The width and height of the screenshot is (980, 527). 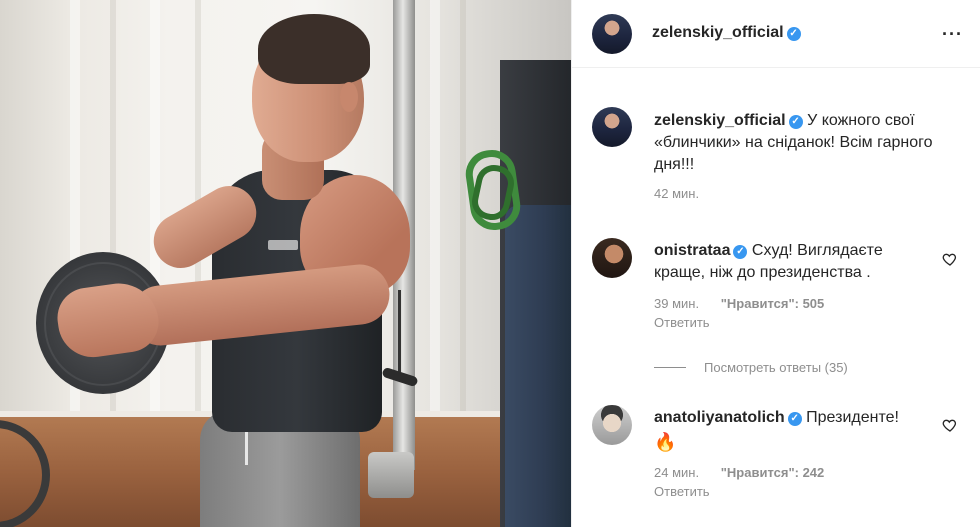 What do you see at coordinates (349, 97) in the screenshot?
I see `ear` at bounding box center [349, 97].